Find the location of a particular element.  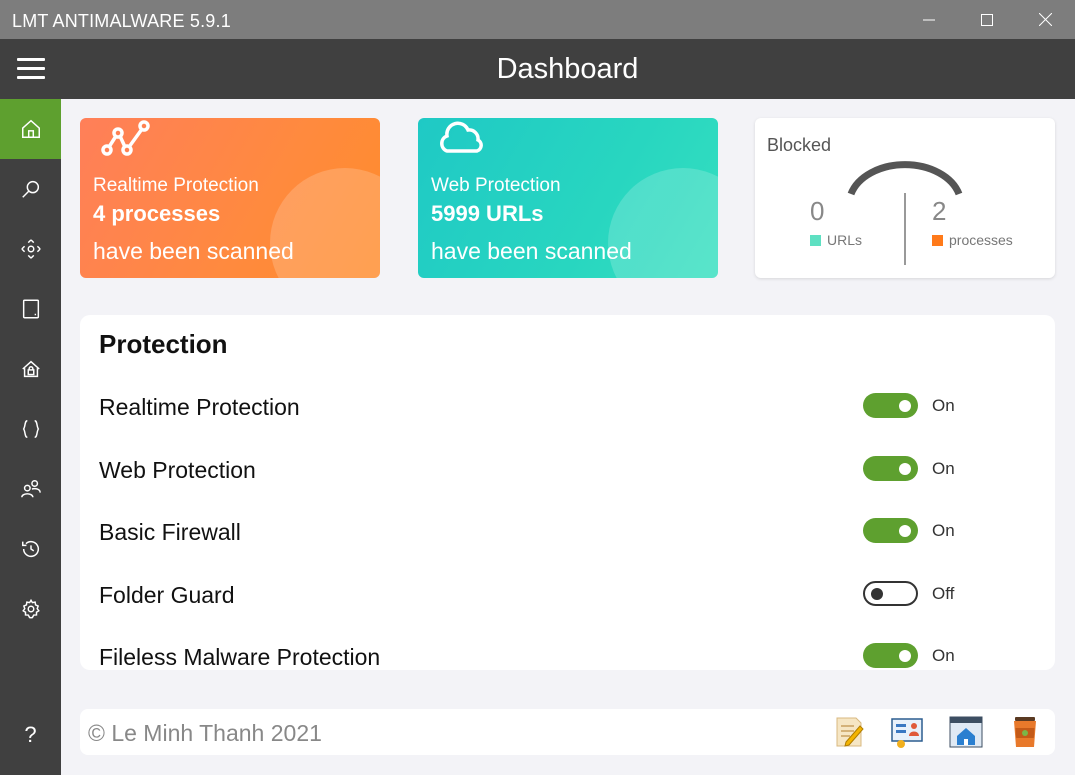

house-lock-icon is located at coordinates (30, 369).